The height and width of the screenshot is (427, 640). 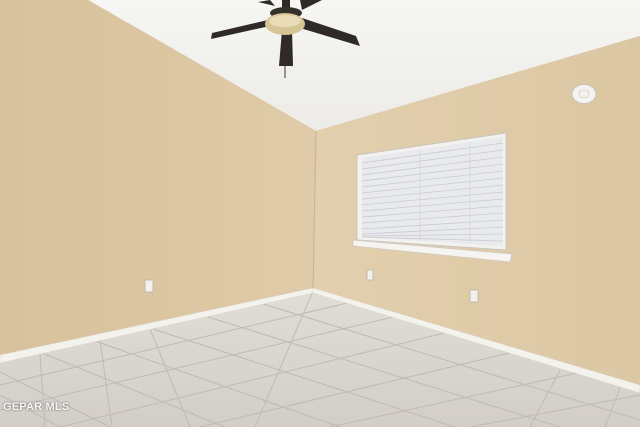 I want to click on smoke-detector-icon, so click(x=584, y=94).